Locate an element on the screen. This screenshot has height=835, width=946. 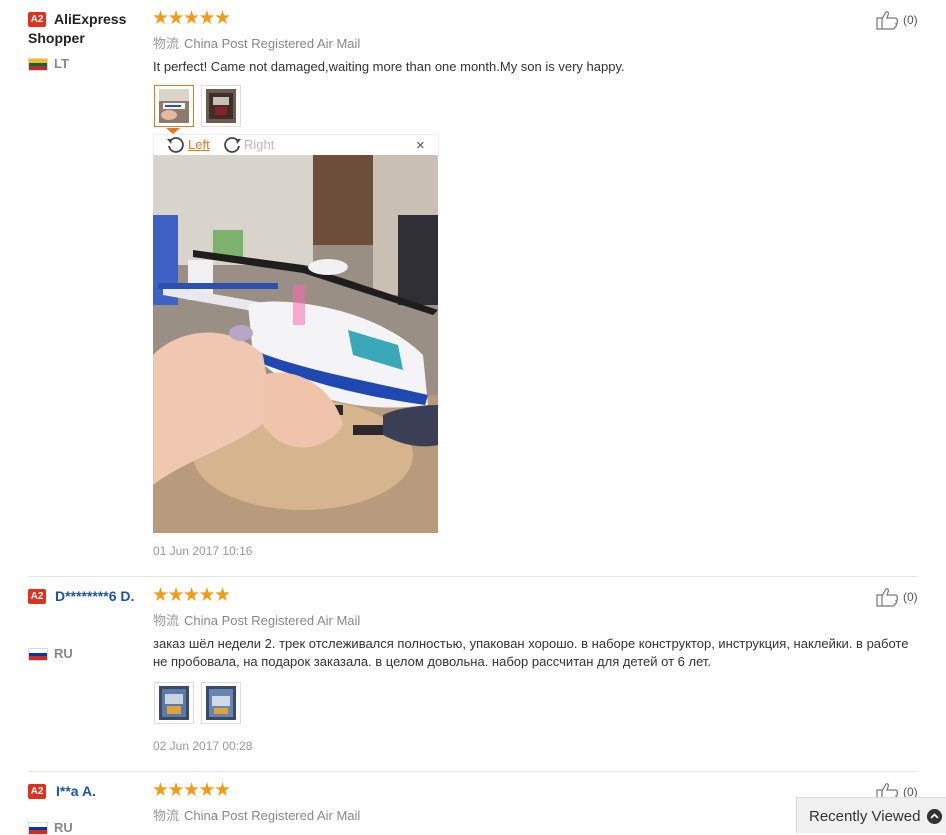
rotate-right-icon is located at coordinates (232, 145).